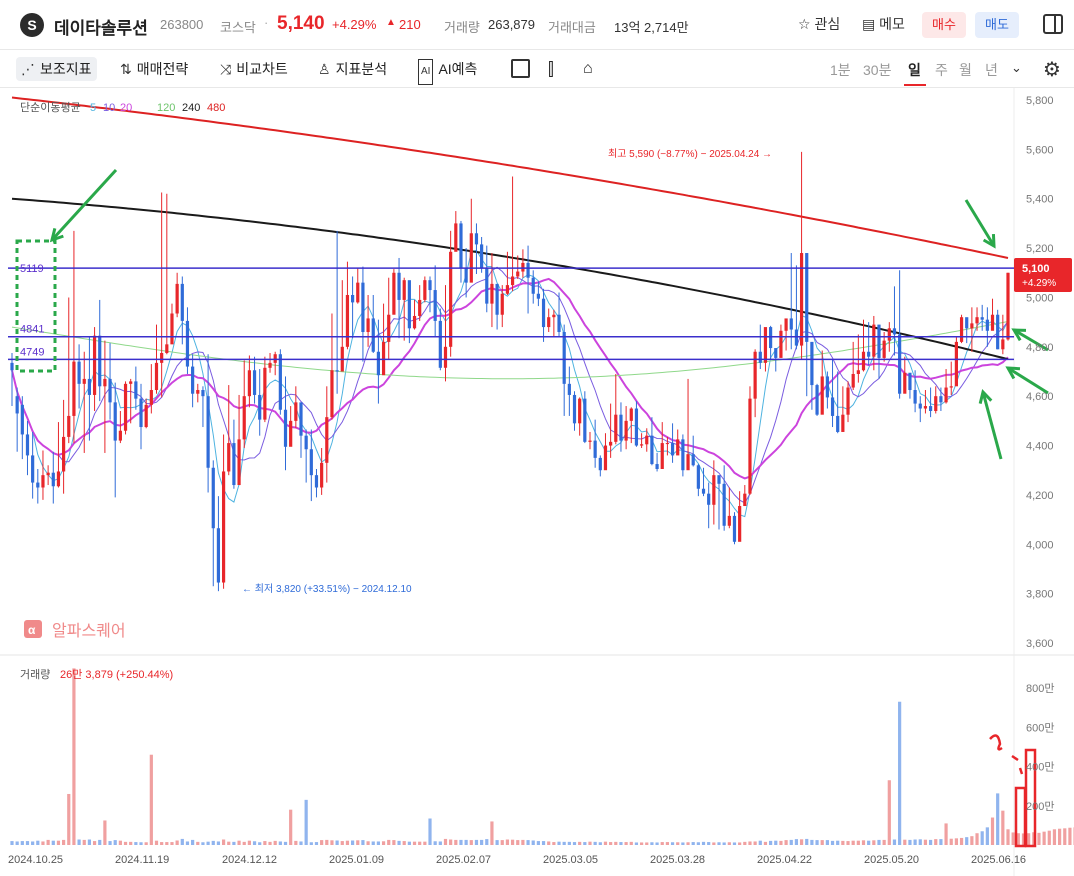  What do you see at coordinates (426, 72) in the screenshot?
I see `ai-icon: AI` at bounding box center [426, 72].